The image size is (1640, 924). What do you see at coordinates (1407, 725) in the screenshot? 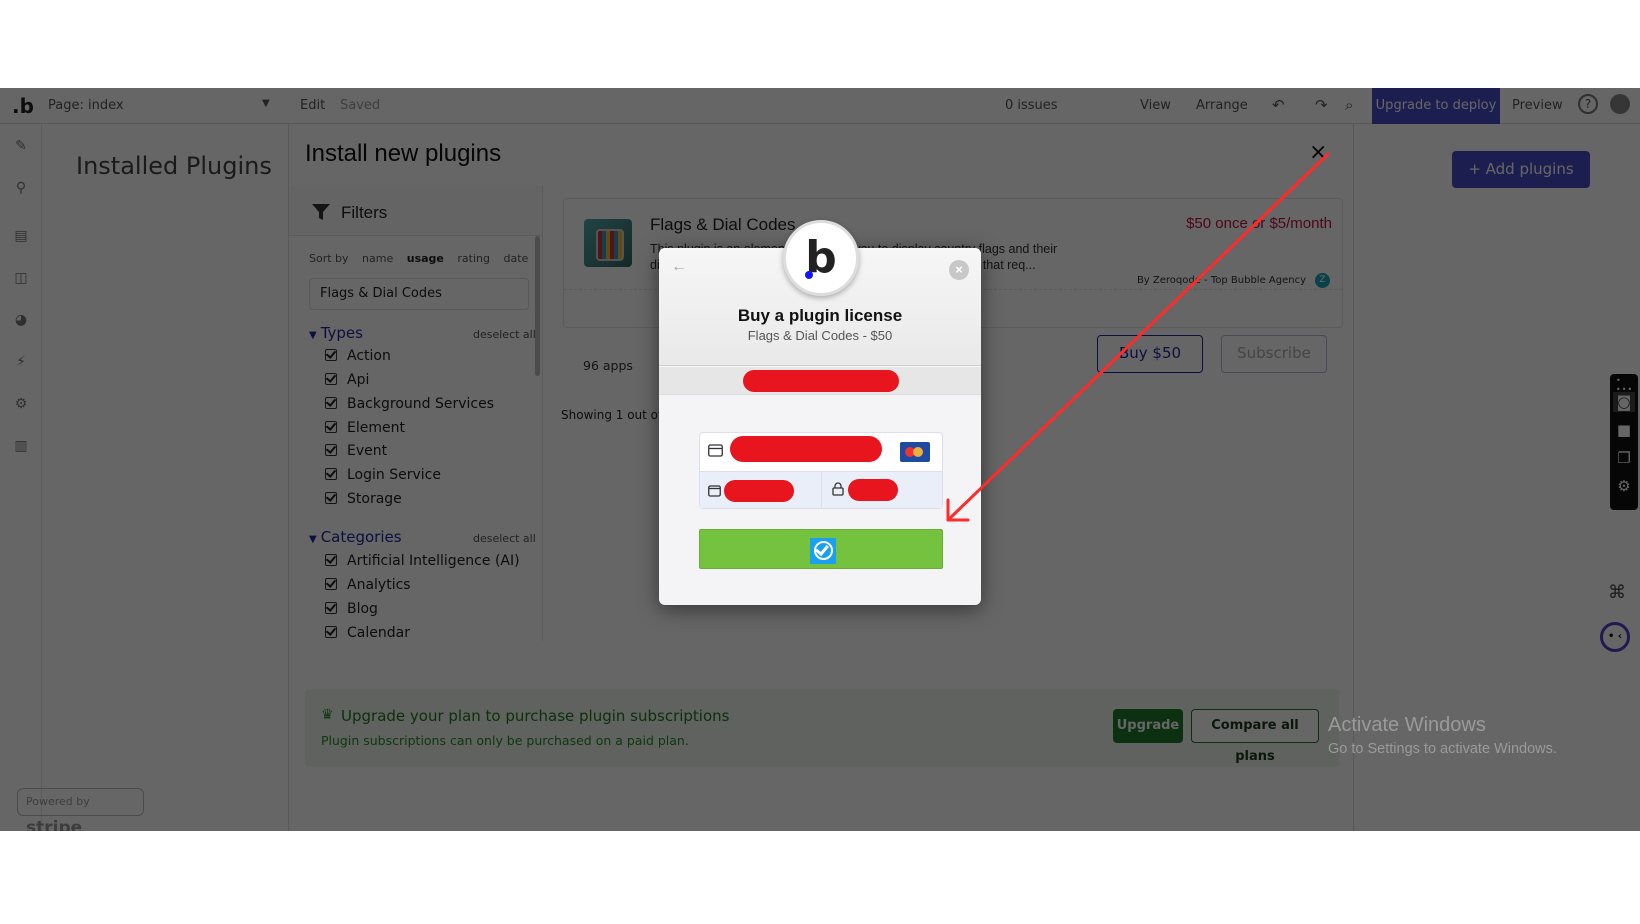
I see `watermark-title: Activate Windows` at bounding box center [1407, 725].